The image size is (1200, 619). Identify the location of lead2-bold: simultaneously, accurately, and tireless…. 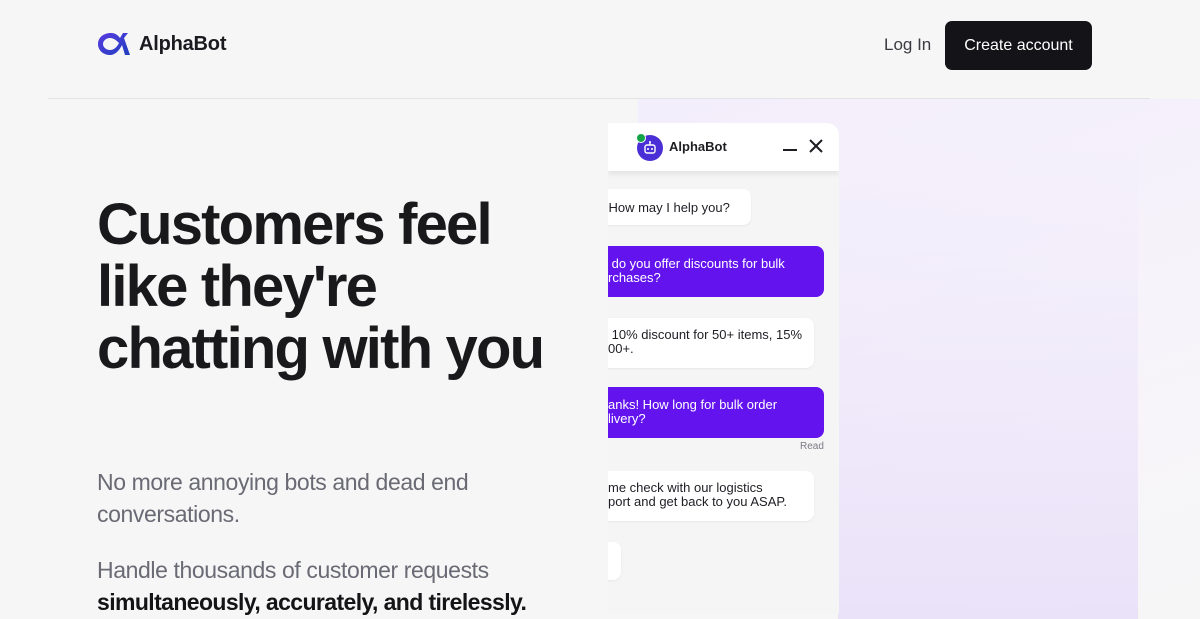
(312, 602).